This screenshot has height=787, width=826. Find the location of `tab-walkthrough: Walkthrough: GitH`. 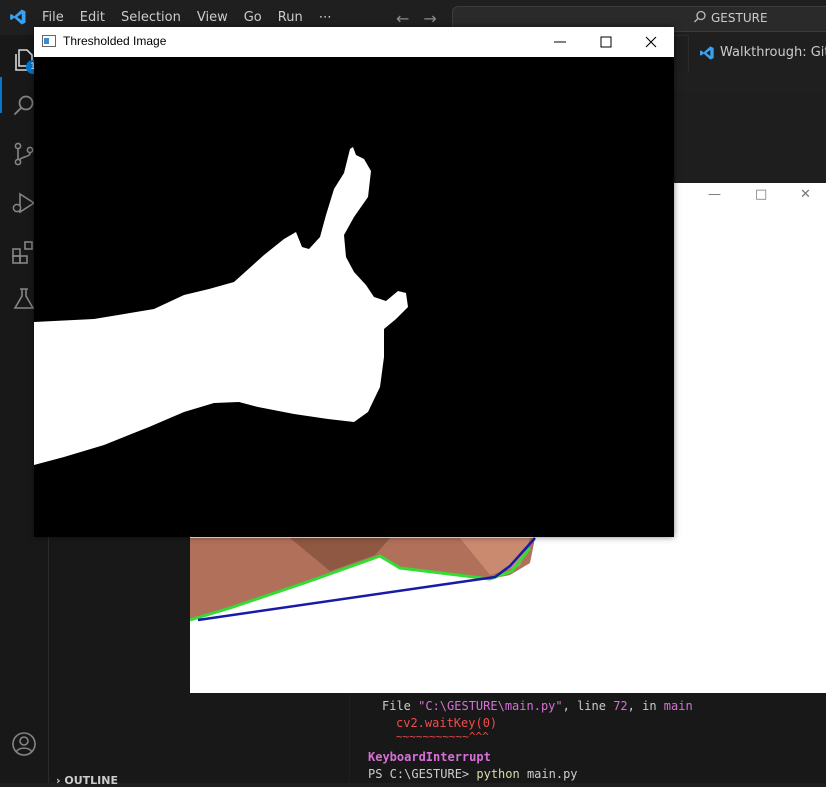

tab-walkthrough: Walkthrough: GitH is located at coordinates (757, 53).